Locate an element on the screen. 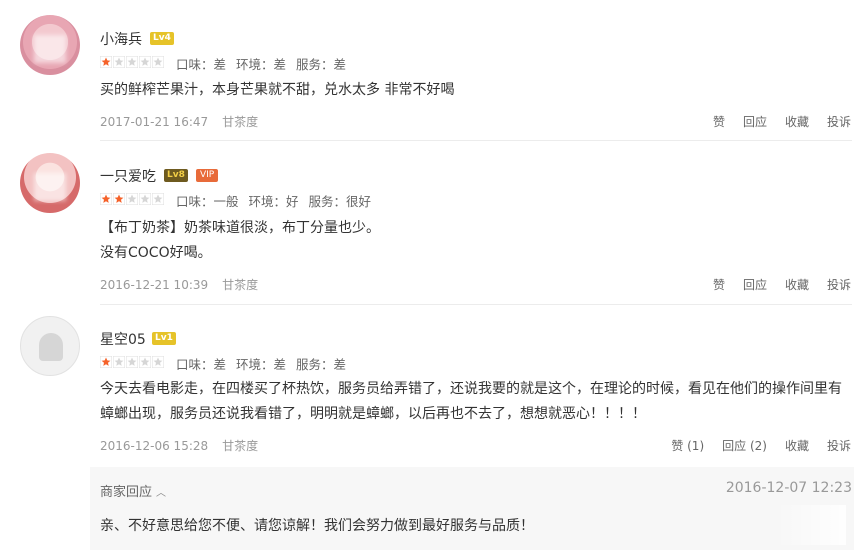 The height and width of the screenshot is (550, 864). vip-badge: VIP is located at coordinates (207, 175).